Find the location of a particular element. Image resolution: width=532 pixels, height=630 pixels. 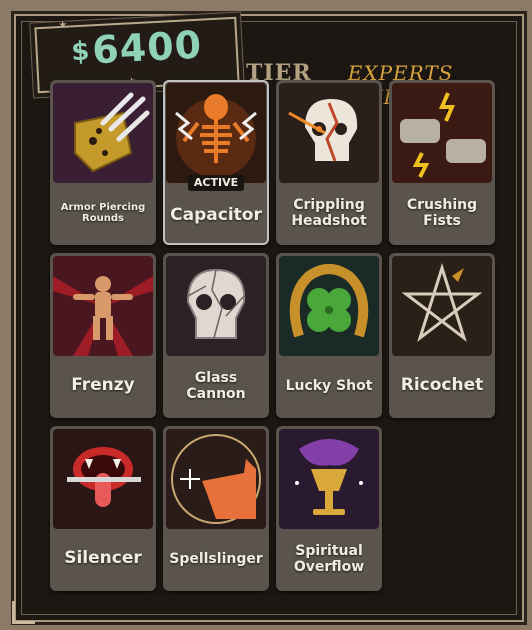

card-label: Spiritual Overflow is located at coordinates (329, 558).